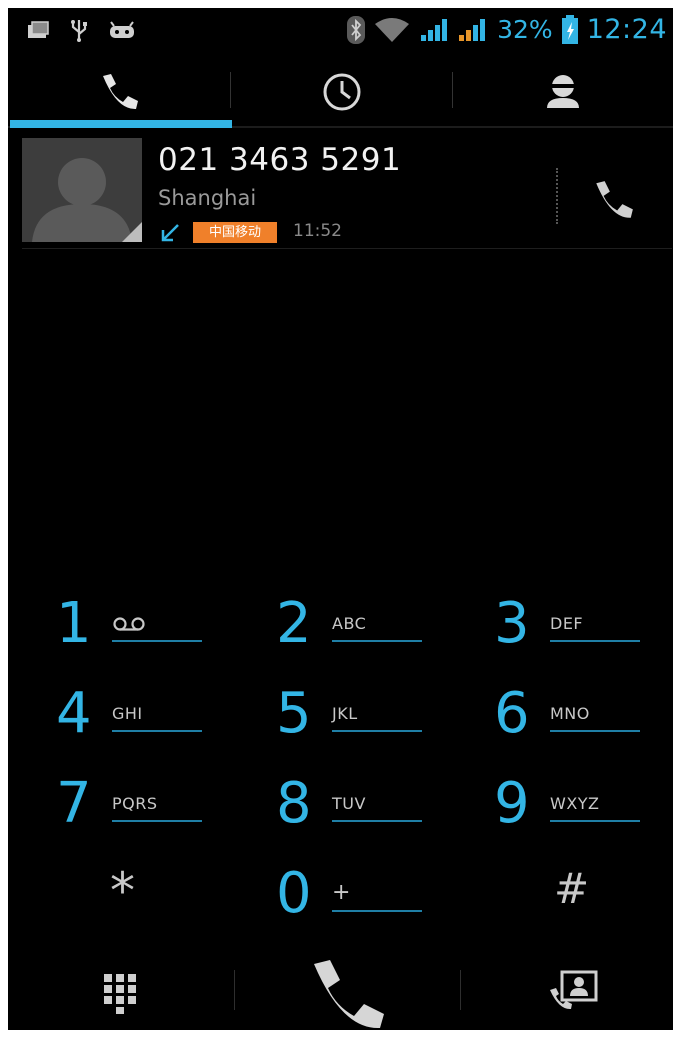 Image resolution: width=681 pixels, height=1037 pixels. I want to click on tab-phone, so click(119, 92).